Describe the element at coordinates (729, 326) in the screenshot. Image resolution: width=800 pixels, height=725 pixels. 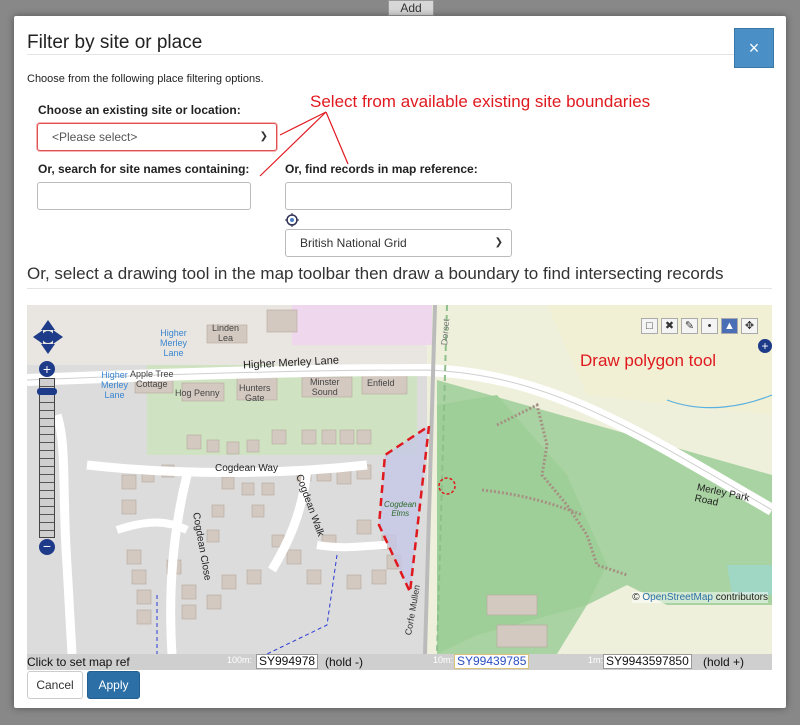
I see `draw-polygon-icon: ▲` at that location.